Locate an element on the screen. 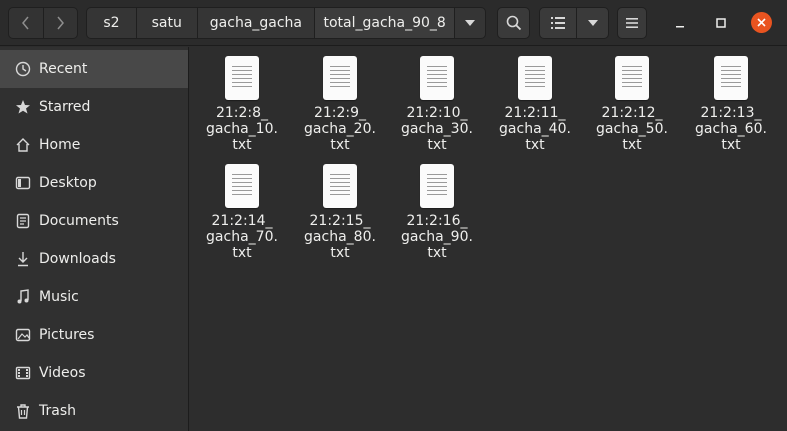 The height and width of the screenshot is (431, 787). file-item: 21:2:12_ gacha_50. txt is located at coordinates (632, 104).